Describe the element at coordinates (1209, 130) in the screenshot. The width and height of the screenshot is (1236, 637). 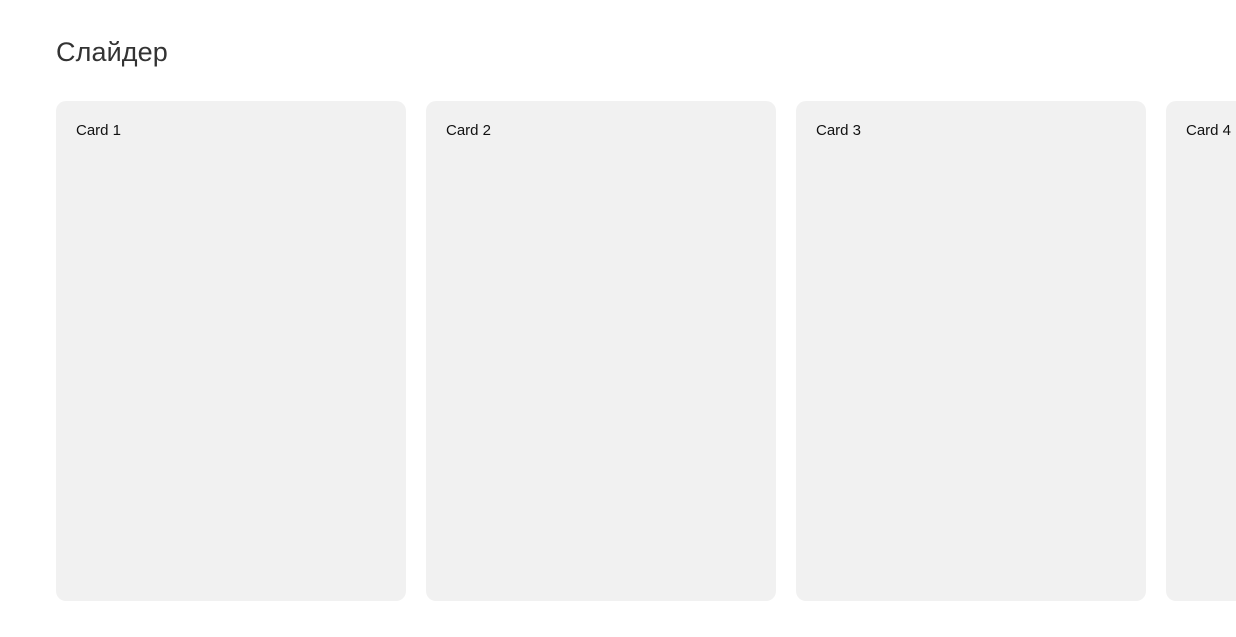
I see `card-label: Card 4` at that location.